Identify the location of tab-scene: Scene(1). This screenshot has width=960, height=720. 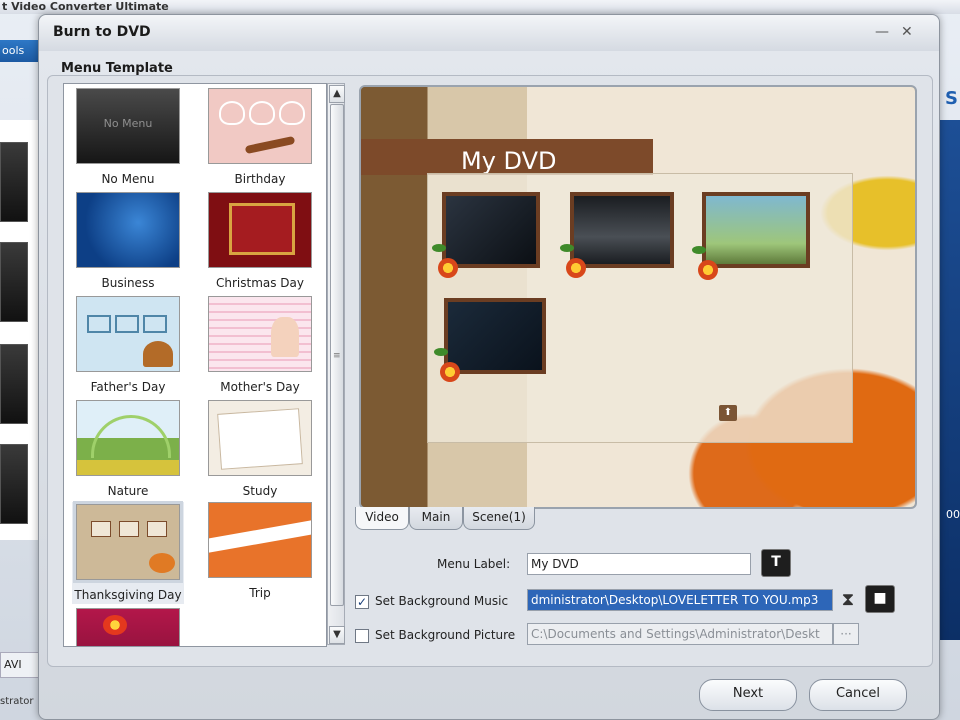
(499, 518).